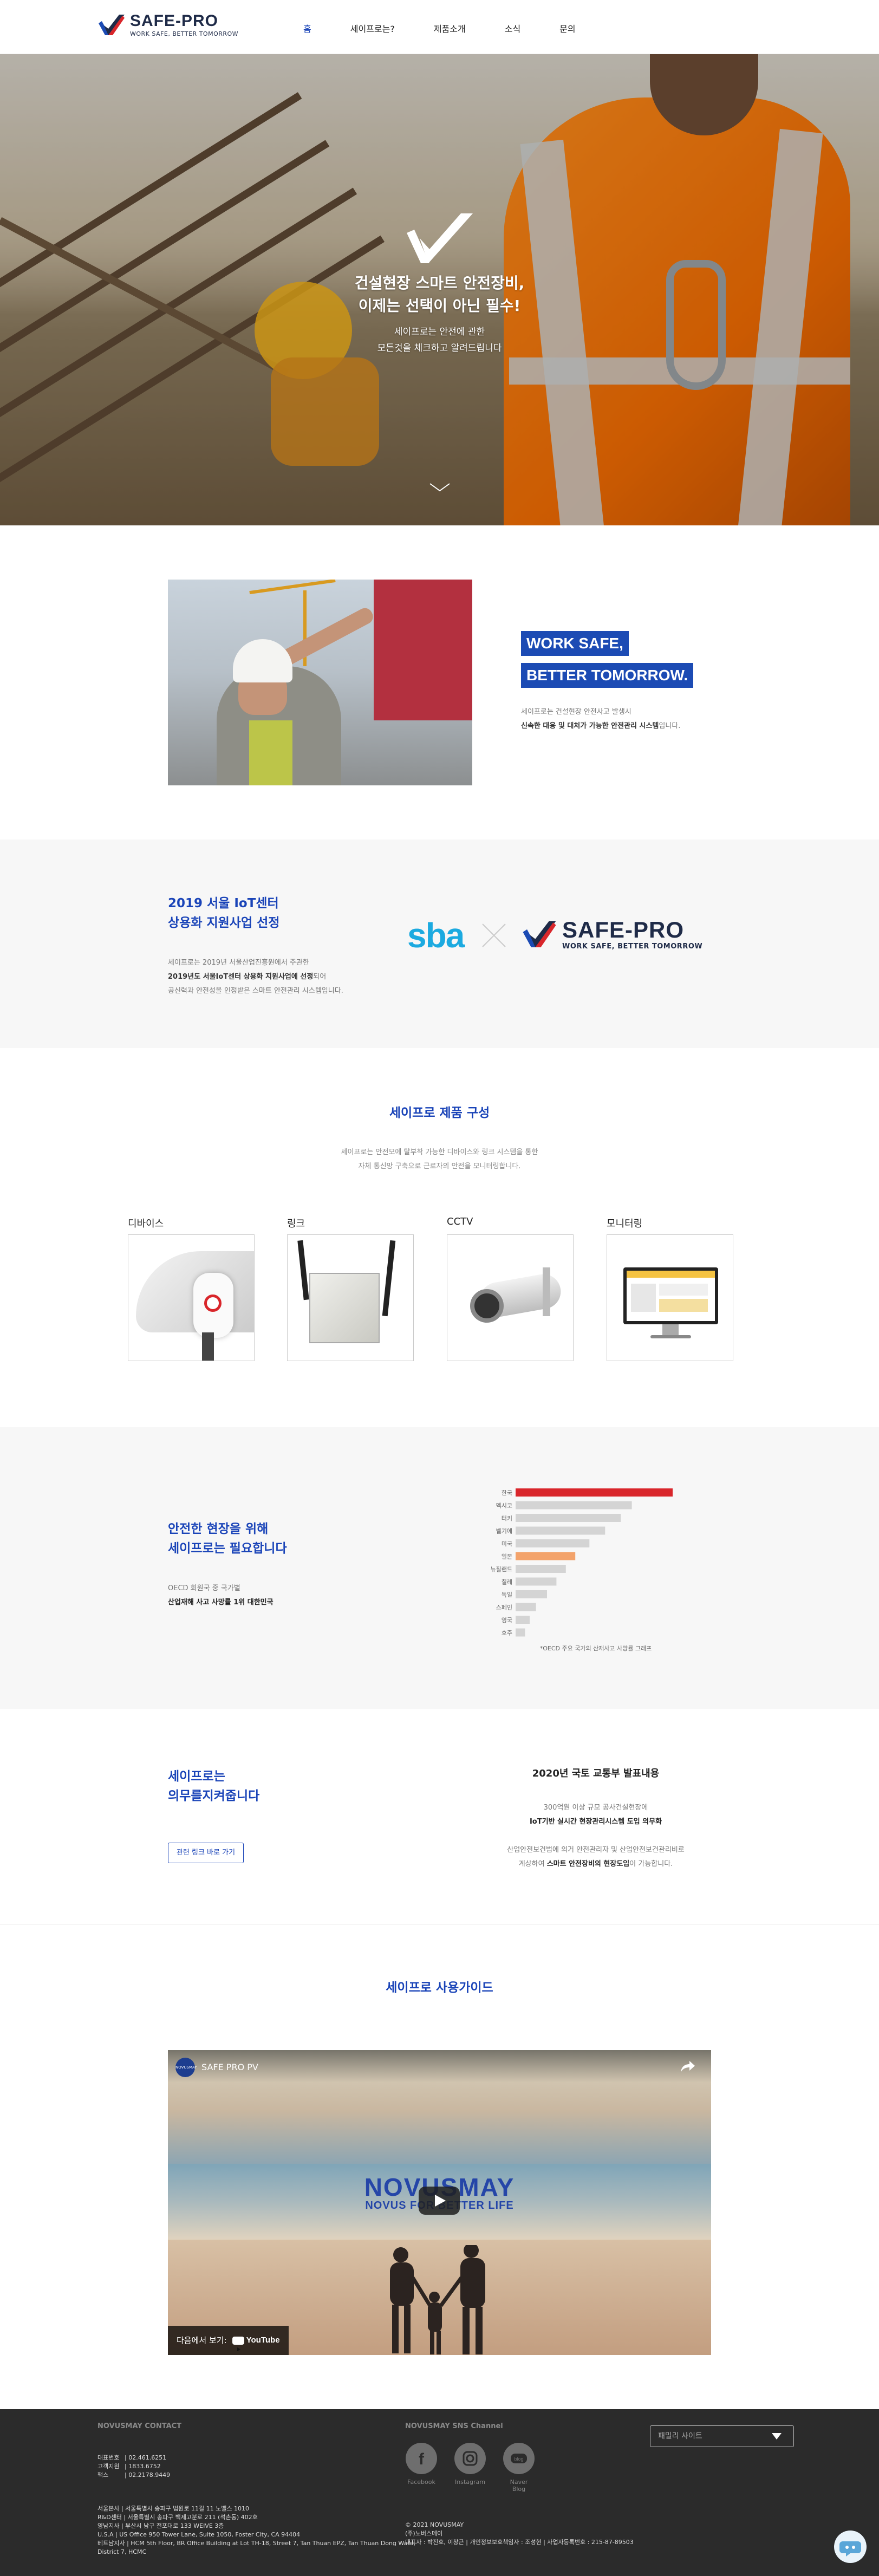  What do you see at coordinates (501, 1569) in the screenshot?
I see `chart-category-label: 뉴질랜드` at bounding box center [501, 1569].